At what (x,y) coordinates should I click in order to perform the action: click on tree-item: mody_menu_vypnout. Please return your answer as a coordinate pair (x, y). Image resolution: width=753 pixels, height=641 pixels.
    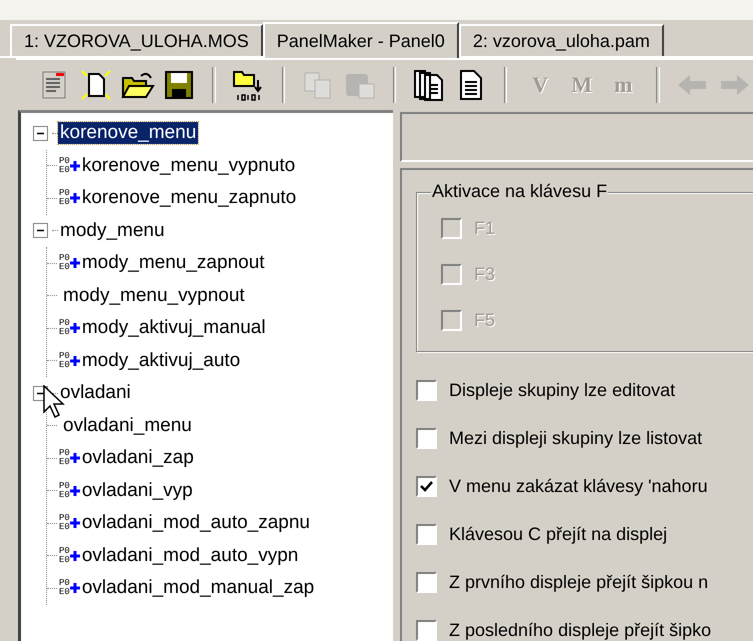
    Looking at the image, I should click on (154, 295).